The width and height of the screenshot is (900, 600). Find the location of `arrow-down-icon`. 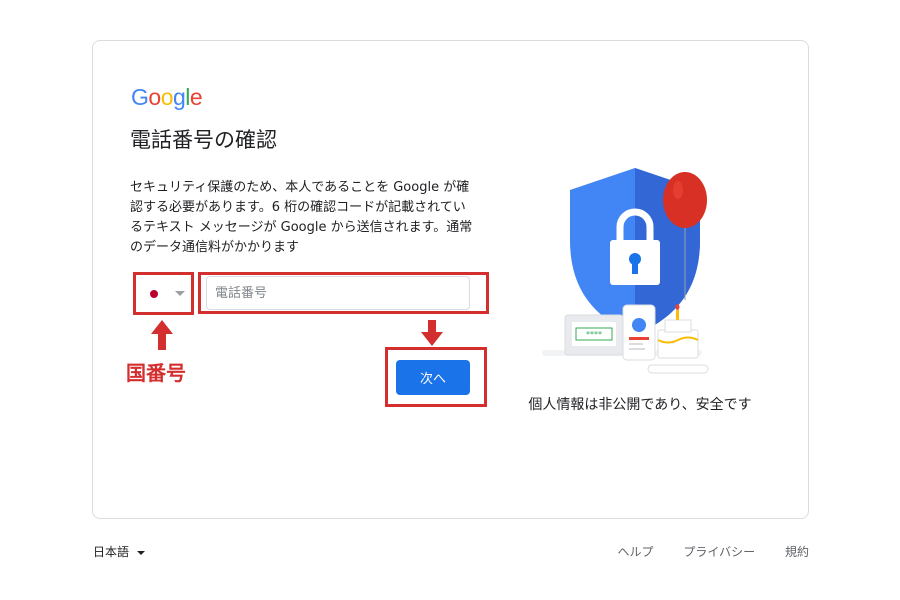

arrow-down-icon is located at coordinates (432, 333).